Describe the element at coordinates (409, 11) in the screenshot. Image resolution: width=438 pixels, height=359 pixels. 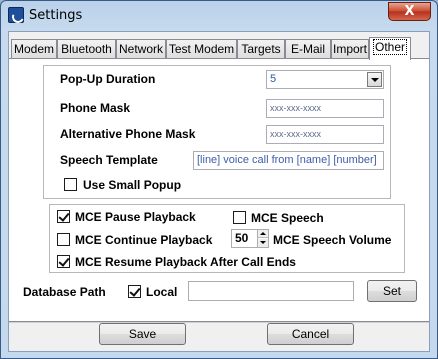
I see `close-button: X` at that location.